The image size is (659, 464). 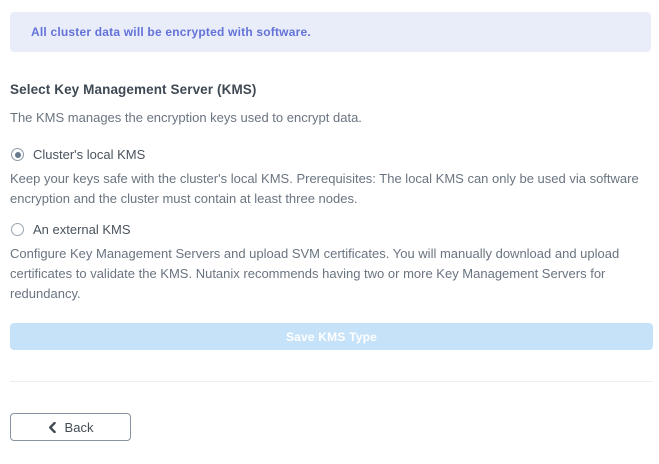 What do you see at coordinates (331, 336) in the screenshot?
I see `save-kms-type-button: Save KMS Type` at bounding box center [331, 336].